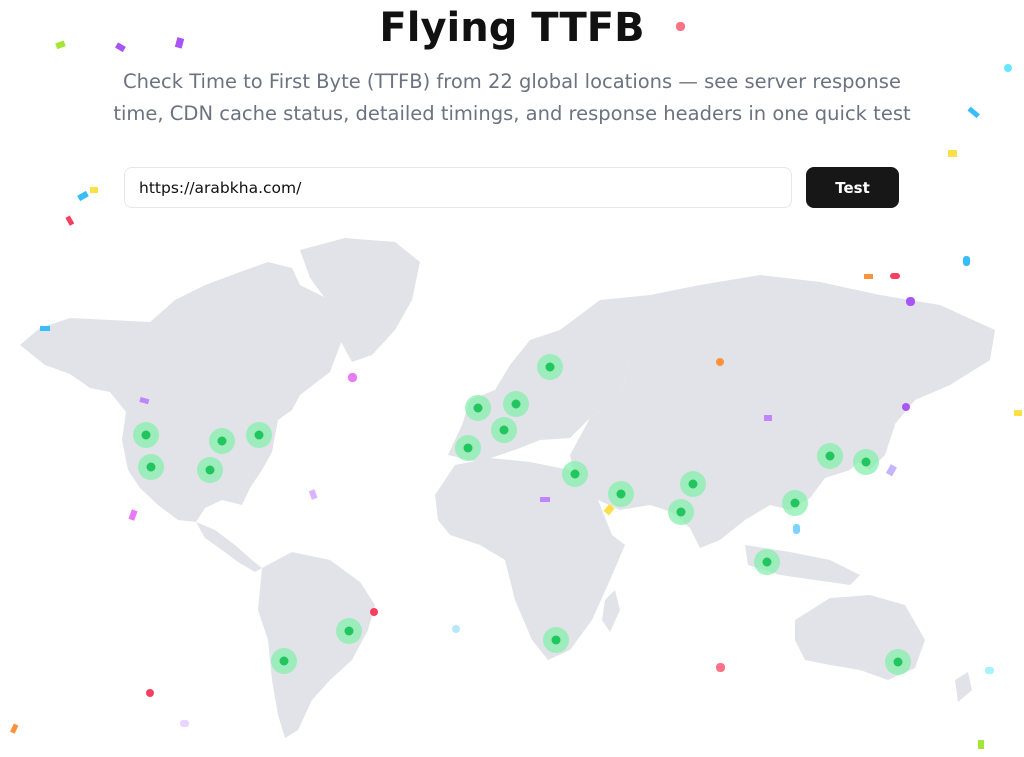 This screenshot has width=1024, height=757. I want to click on central-america, so click(229, 547).